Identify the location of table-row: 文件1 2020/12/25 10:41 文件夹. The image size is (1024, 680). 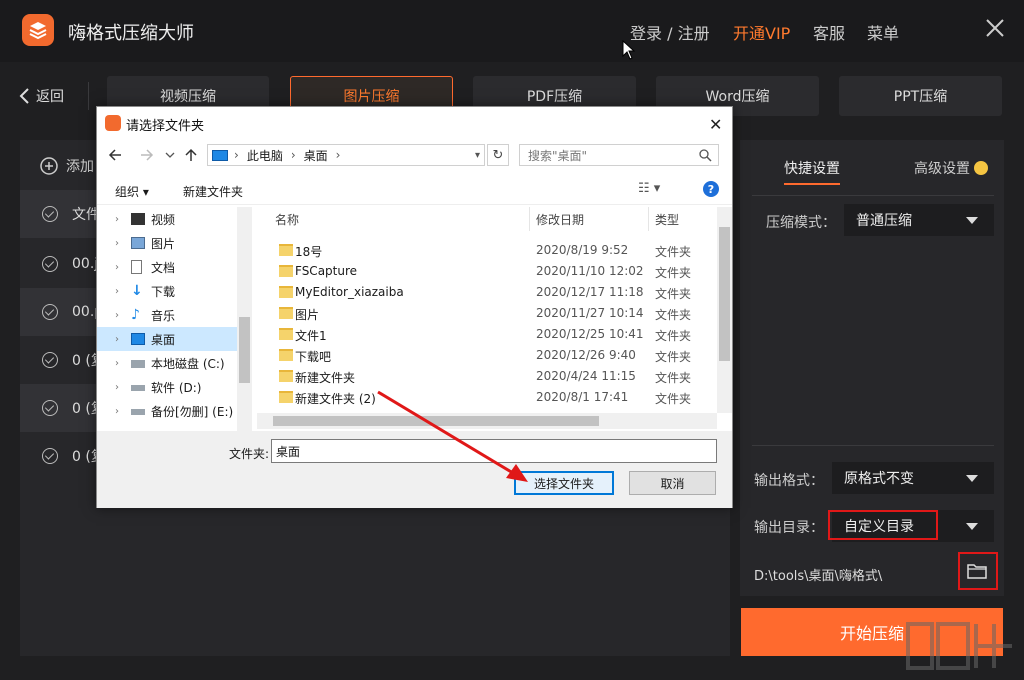
(487, 334).